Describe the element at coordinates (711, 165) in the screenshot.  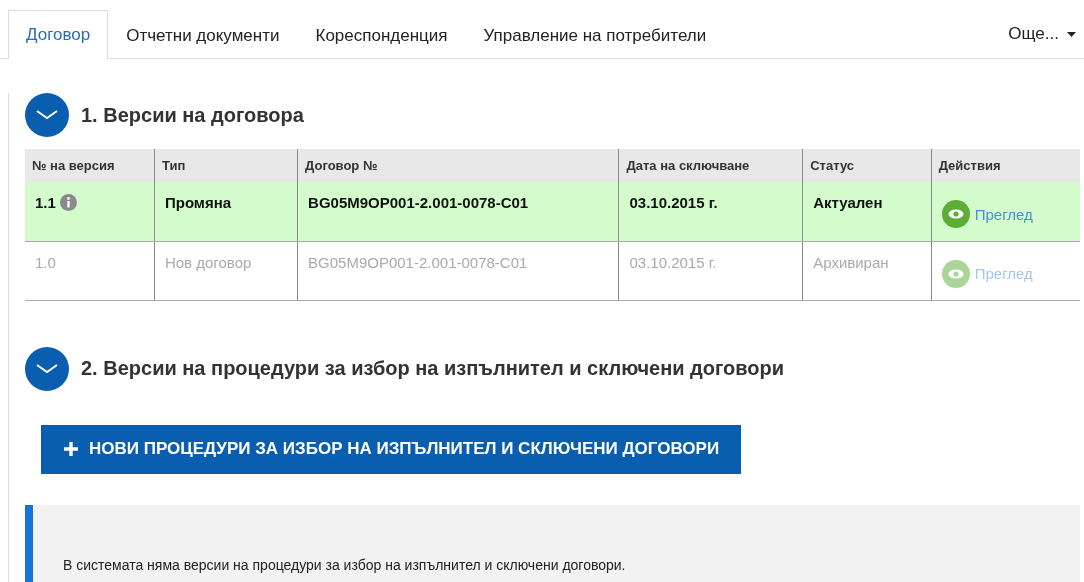
I see `column-header: Дата на сключване` at that location.